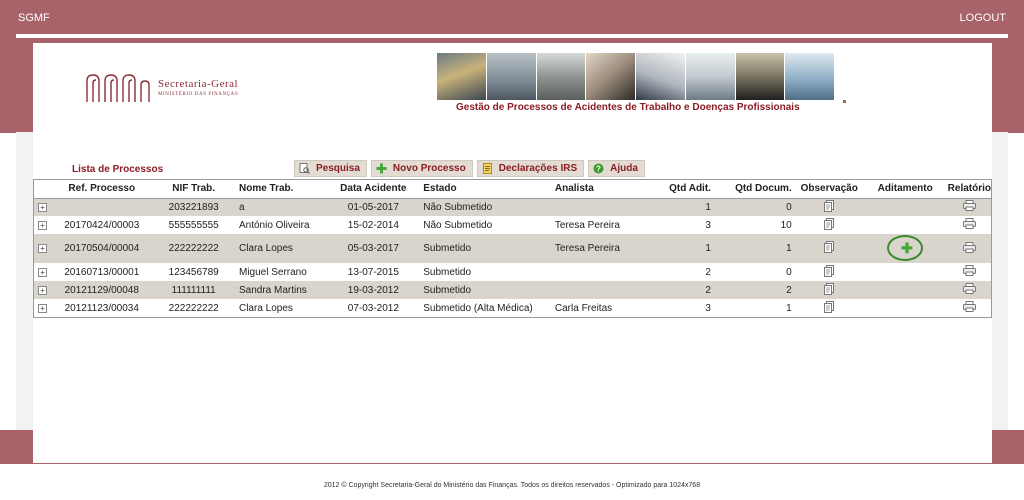 The width and height of the screenshot is (1024, 500). I want to click on add-aditamento-button: ✚, so click(905, 248).